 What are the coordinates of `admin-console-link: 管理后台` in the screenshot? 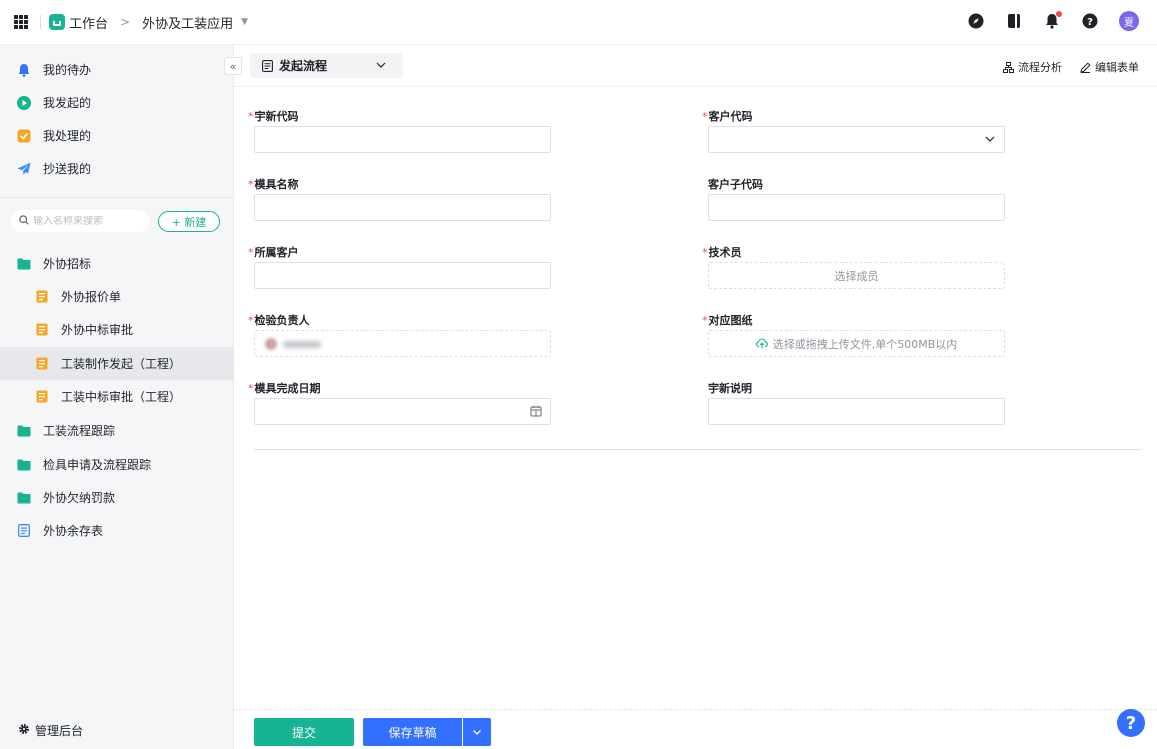 It's located at (50, 730).